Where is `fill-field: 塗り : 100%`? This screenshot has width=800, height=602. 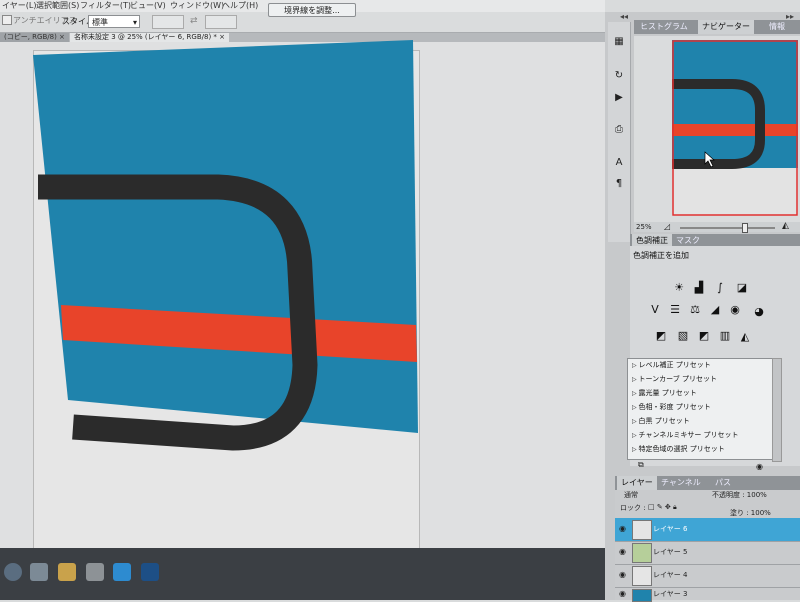
fill-field: 塗り : 100% is located at coordinates (750, 513).